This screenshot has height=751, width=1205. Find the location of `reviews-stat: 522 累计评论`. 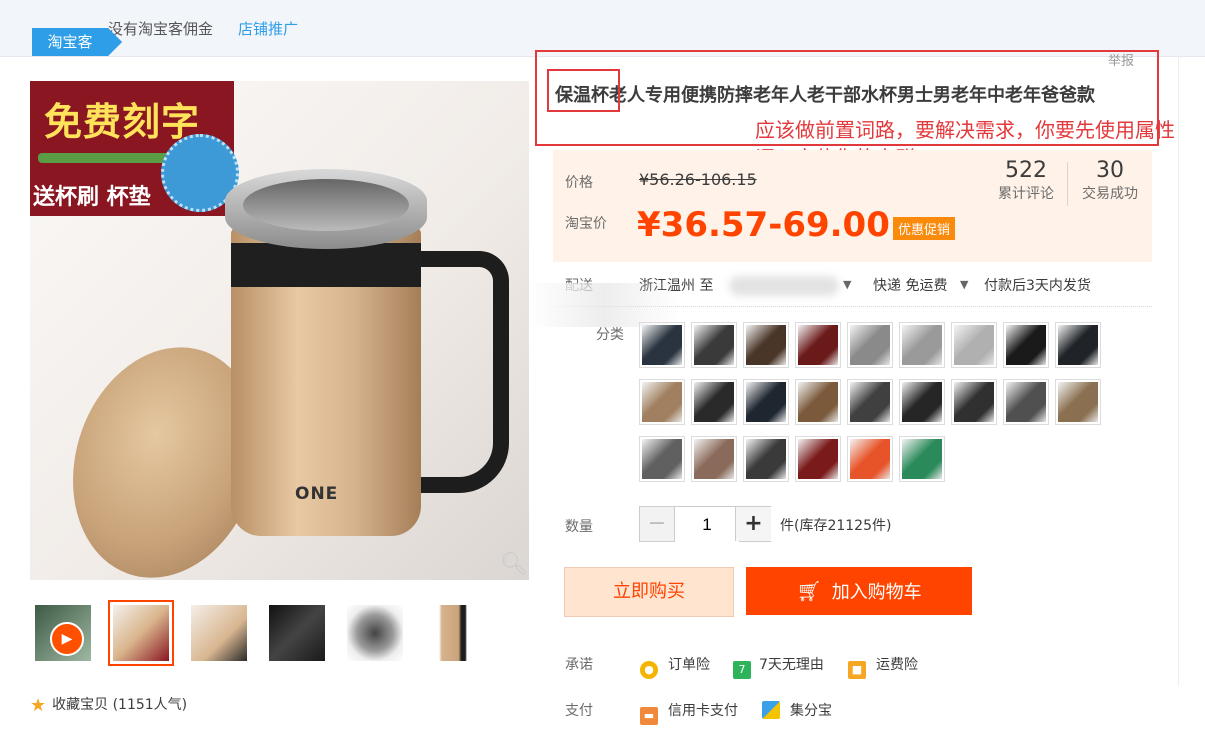

reviews-stat: 522 累计评论 is located at coordinates (1026, 180).